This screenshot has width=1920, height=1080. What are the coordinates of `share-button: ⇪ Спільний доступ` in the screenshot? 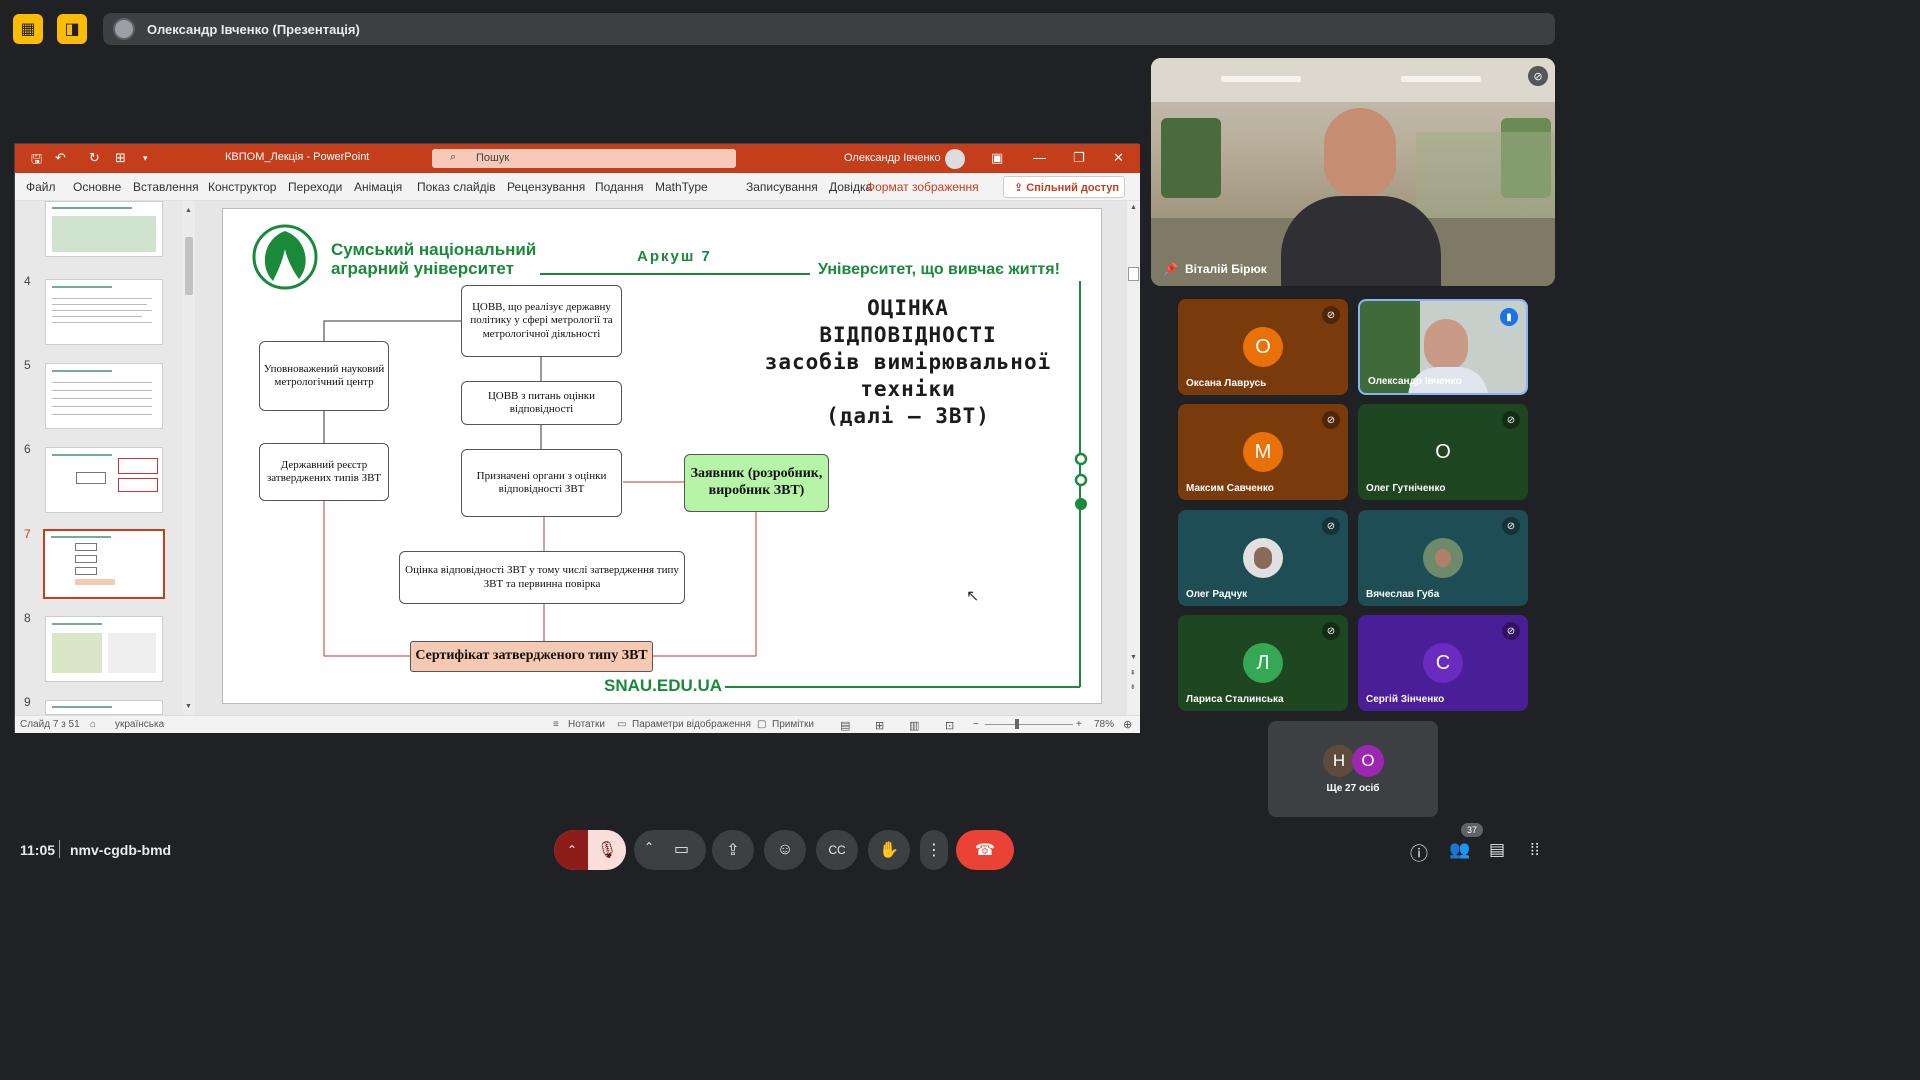 It's located at (1064, 187).